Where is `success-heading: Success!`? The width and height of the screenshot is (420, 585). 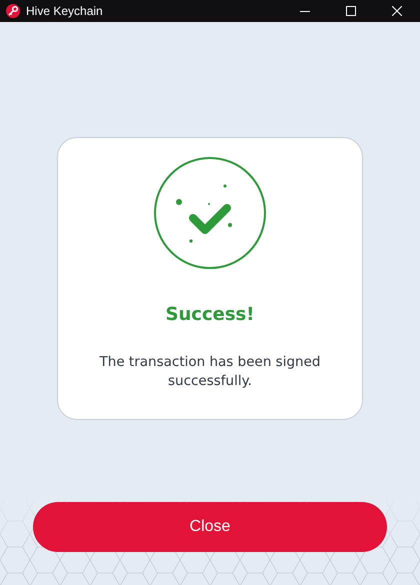 success-heading: Success! is located at coordinates (210, 314).